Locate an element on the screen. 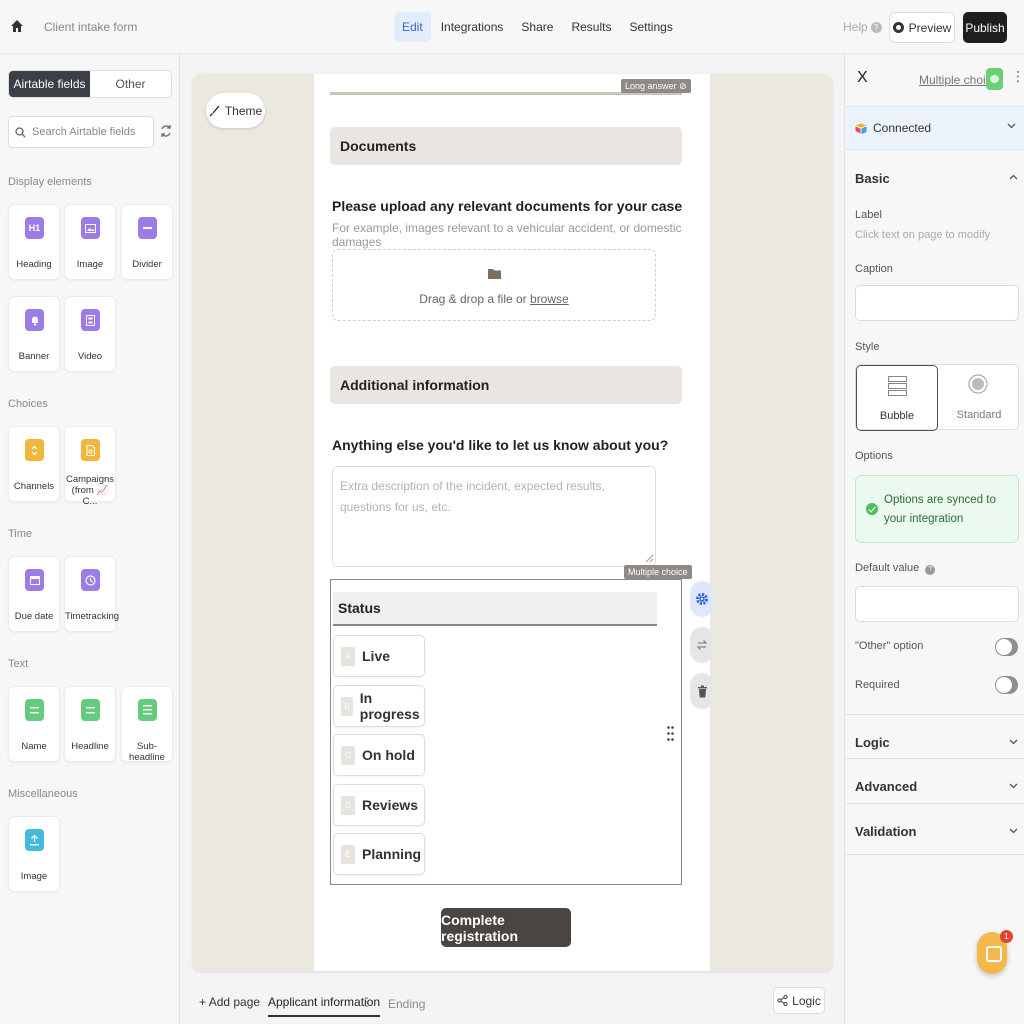  section-display-elements: Display elements is located at coordinates (50, 182).